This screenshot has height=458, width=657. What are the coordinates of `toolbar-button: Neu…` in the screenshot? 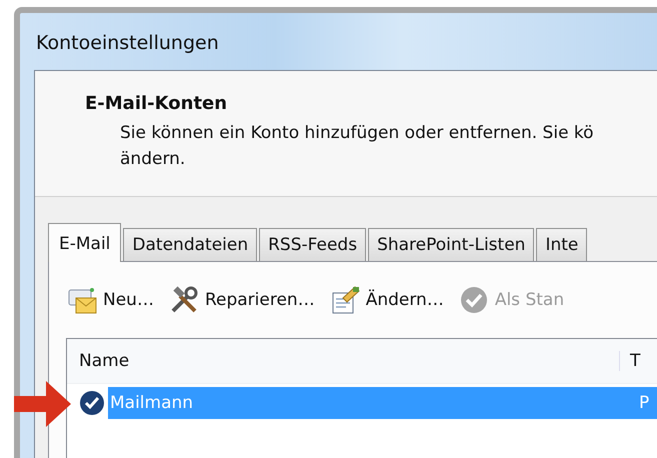 It's located at (110, 300).